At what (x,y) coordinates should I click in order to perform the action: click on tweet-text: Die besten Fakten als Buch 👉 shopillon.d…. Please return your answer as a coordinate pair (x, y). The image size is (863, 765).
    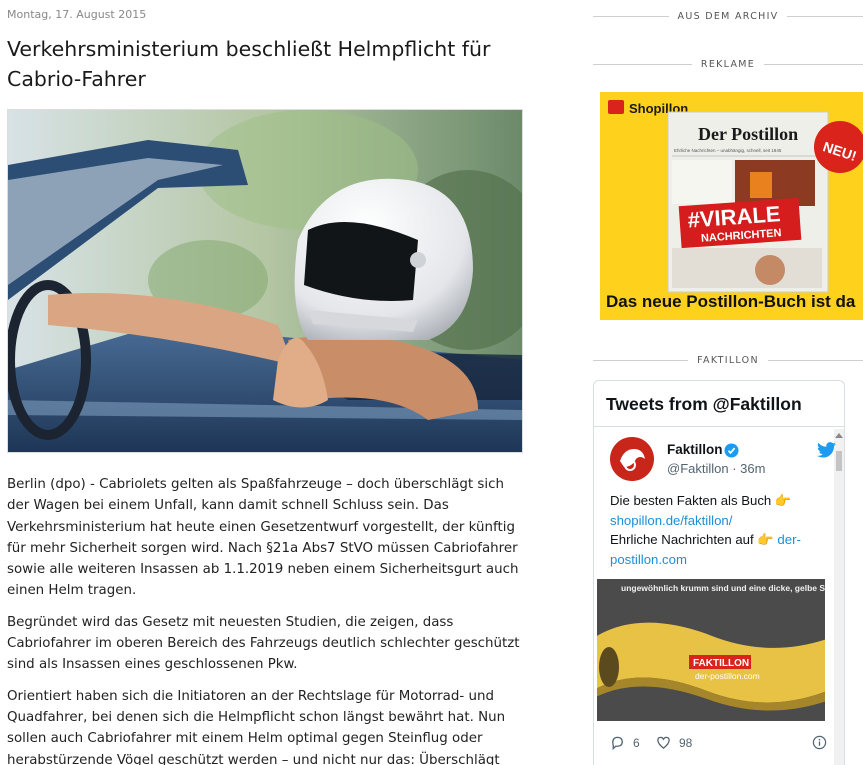
    Looking at the image, I should click on (705, 530).